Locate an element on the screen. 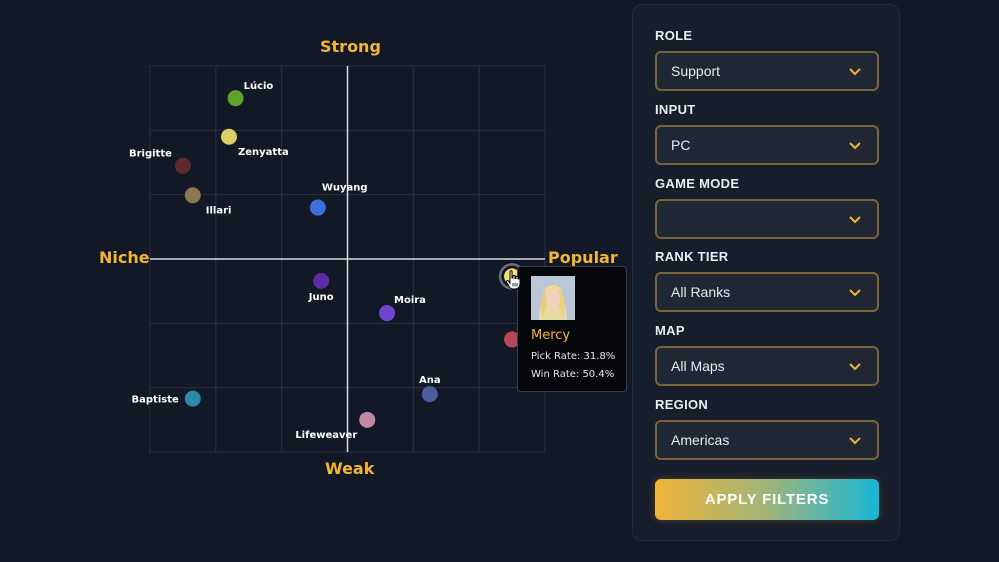  region-select: Americas is located at coordinates (767, 440).